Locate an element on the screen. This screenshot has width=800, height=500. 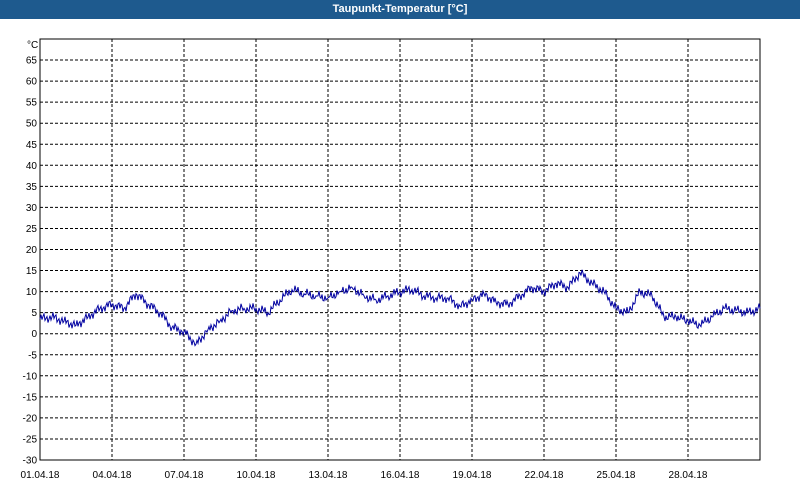
y-tick-20: 20 is located at coordinates (32, 250).